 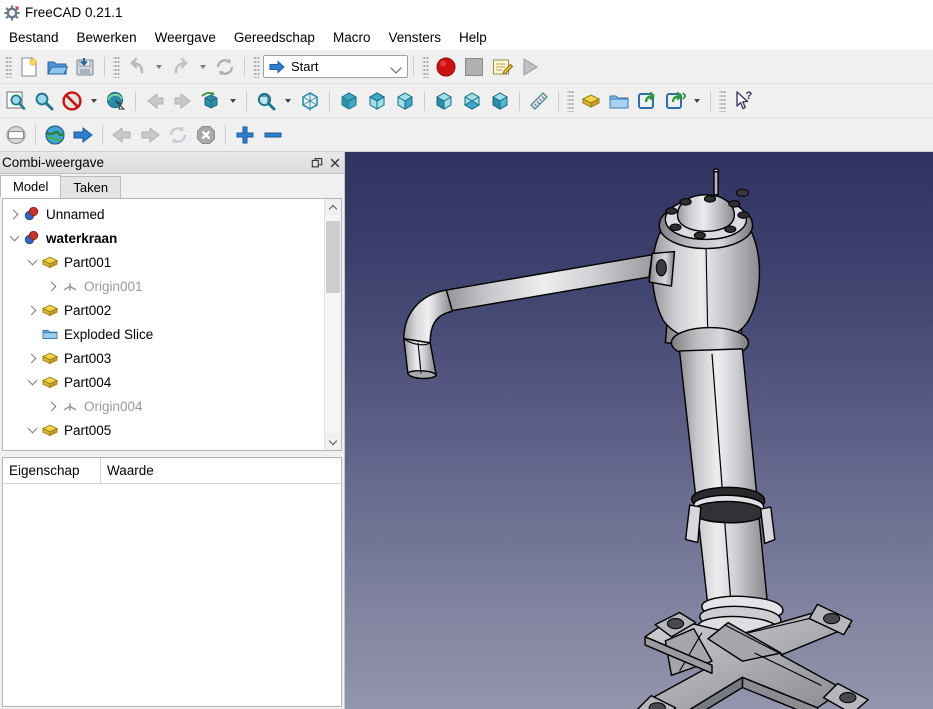 What do you see at coordinates (75, 214) in the screenshot?
I see `tree-item-label: Unnamed` at bounding box center [75, 214].